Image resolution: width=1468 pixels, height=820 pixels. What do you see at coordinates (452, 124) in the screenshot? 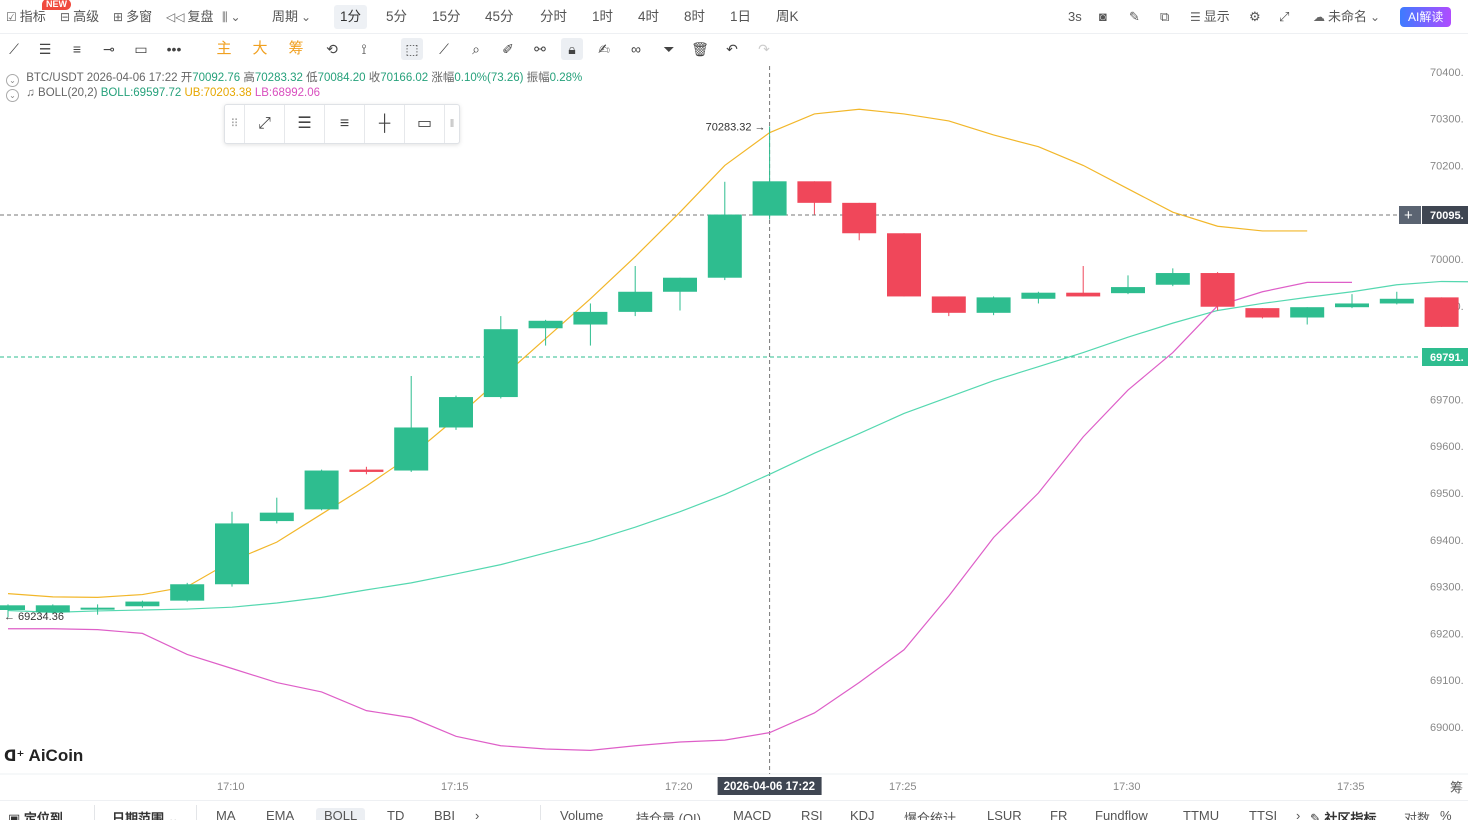
I see `drag-handle-icon: ‖` at bounding box center [452, 124].